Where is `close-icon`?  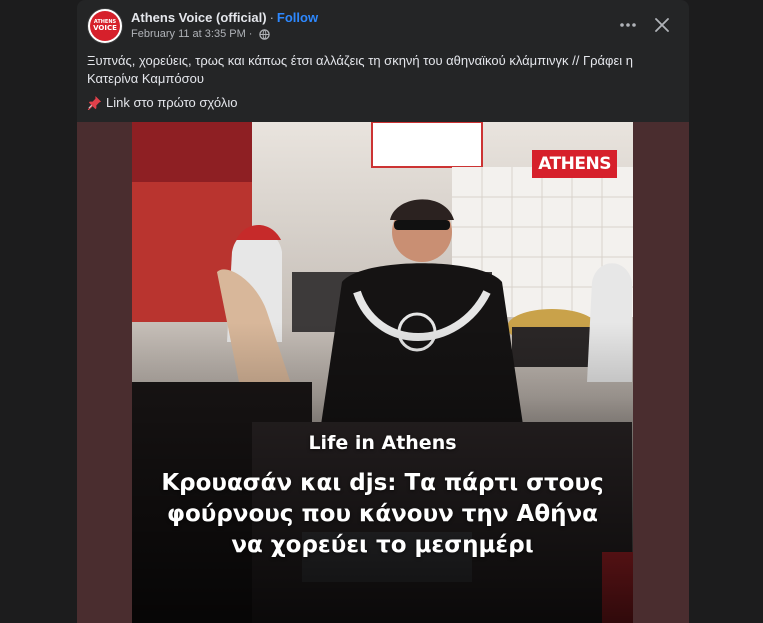
close-icon is located at coordinates (662, 25).